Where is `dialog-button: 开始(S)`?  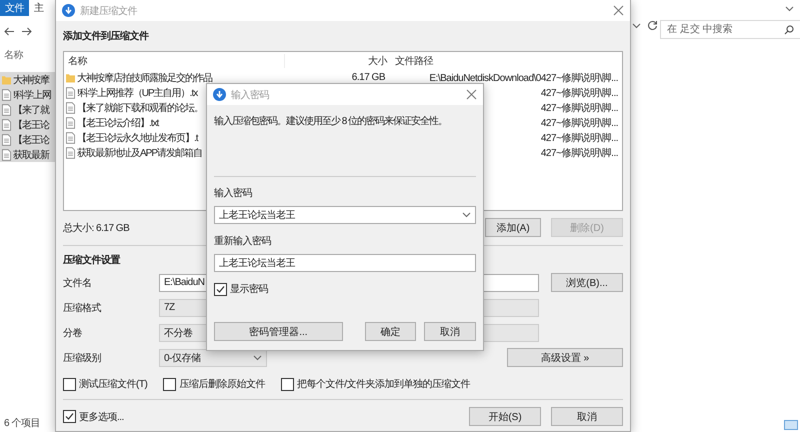
dialog-button: 开始(S) is located at coordinates (505, 416).